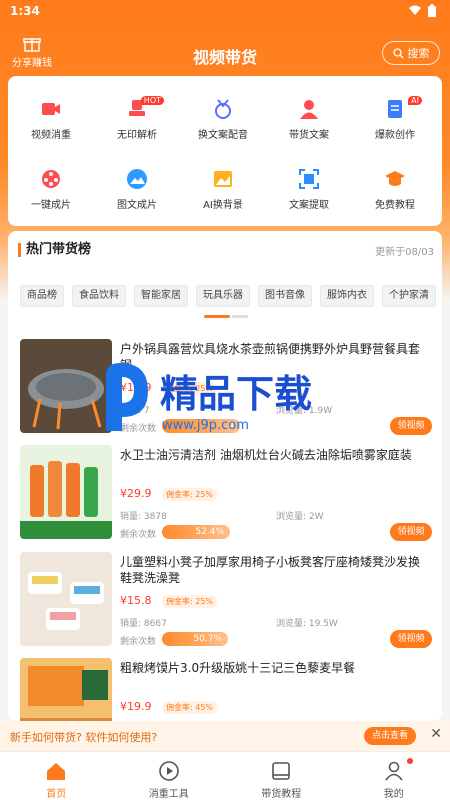  What do you see at coordinates (309, 135) in the screenshot?
I see `tool-label: 带货文案` at bounding box center [309, 135].